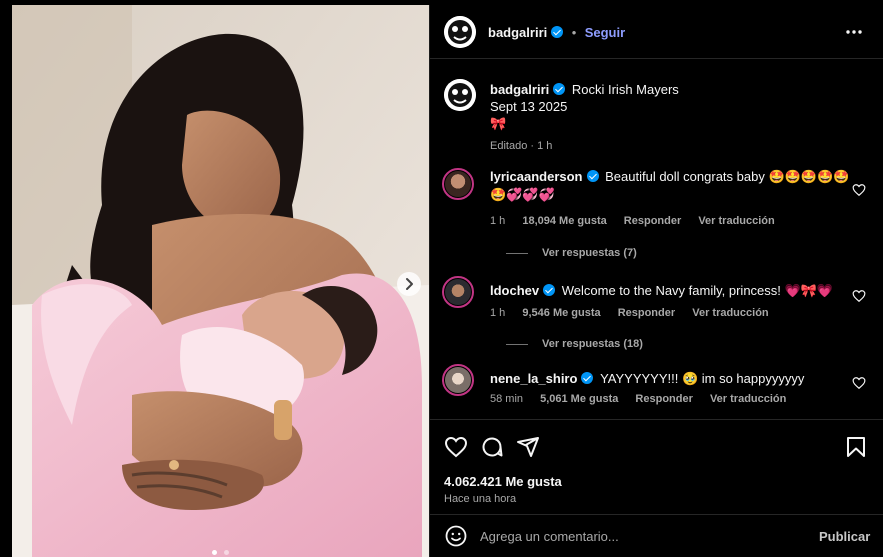  I want to click on comment-likes: 5,061 Me gusta, so click(579, 399).